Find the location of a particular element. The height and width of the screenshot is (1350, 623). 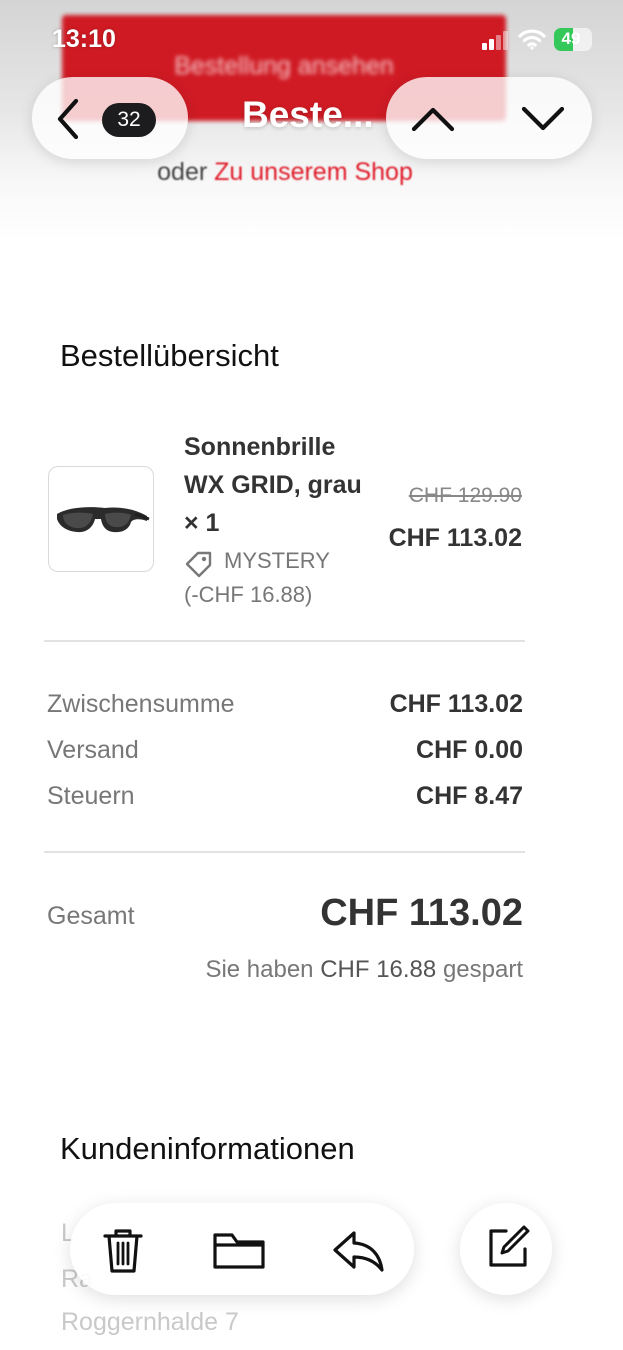

status-time: 13:10 is located at coordinates (84, 39).